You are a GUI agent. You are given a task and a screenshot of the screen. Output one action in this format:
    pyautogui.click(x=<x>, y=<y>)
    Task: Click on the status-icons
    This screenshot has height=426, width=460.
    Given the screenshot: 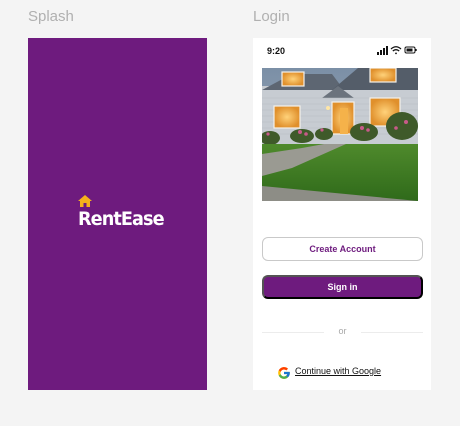 What is the action you would take?
    pyautogui.click(x=397, y=50)
    